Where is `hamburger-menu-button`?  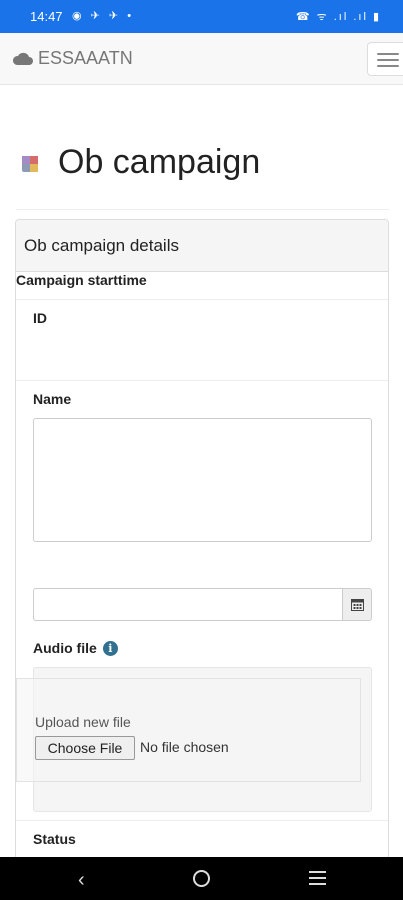 hamburger-menu-button is located at coordinates (385, 59).